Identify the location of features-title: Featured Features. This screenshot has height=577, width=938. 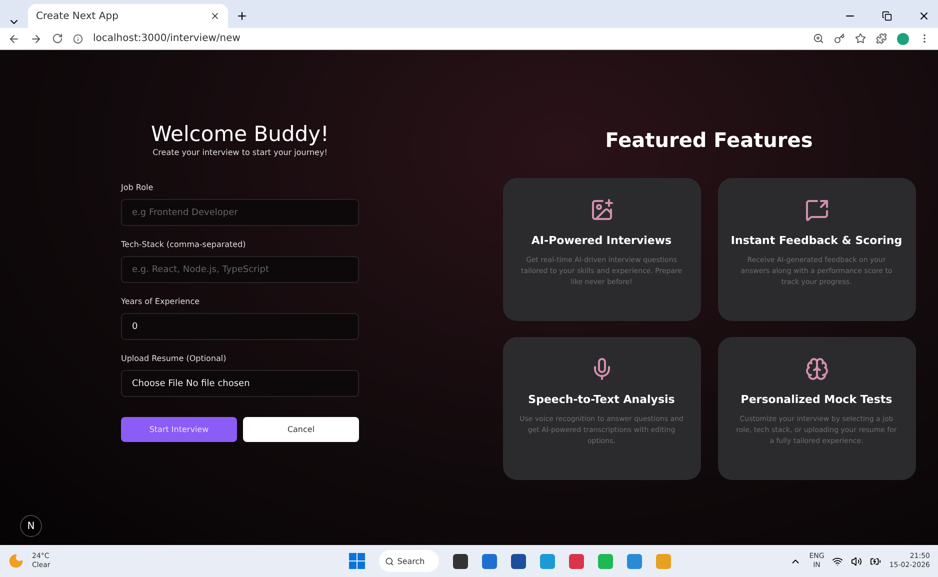
(709, 140).